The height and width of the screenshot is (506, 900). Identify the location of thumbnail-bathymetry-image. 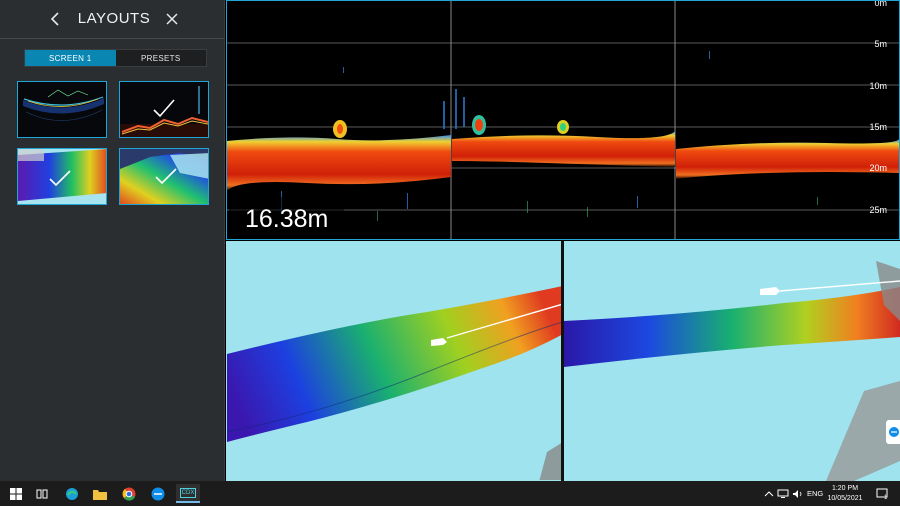
(62, 176).